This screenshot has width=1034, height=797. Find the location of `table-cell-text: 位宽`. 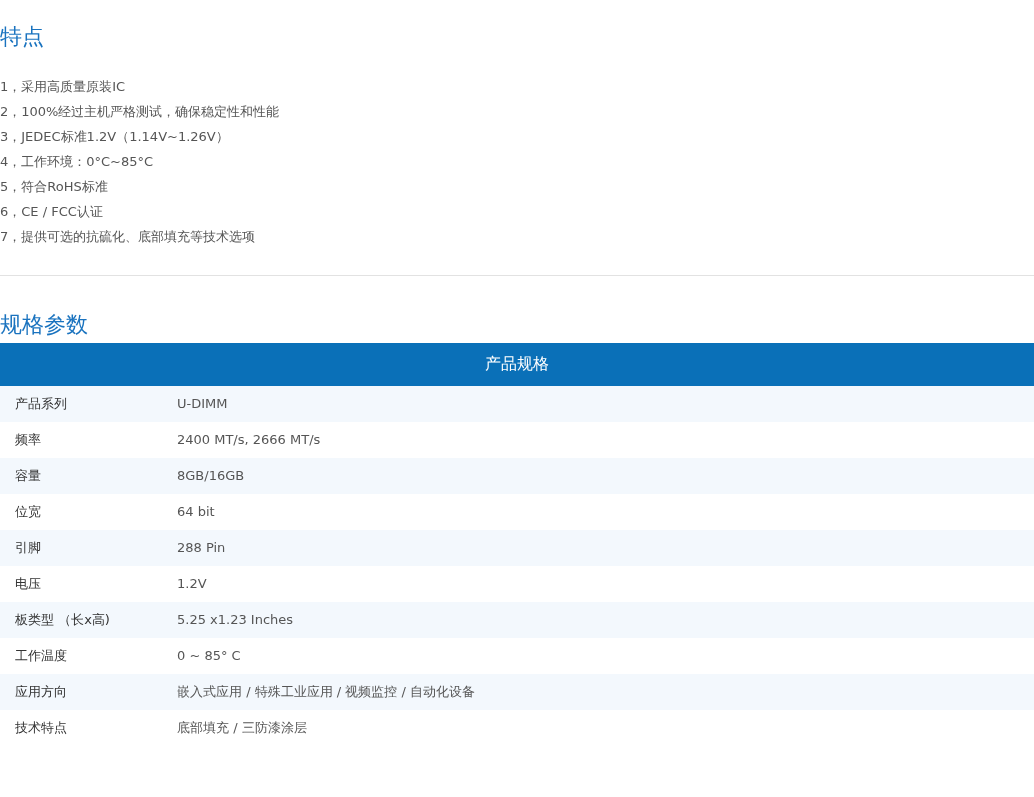

table-cell-text: 位宽 is located at coordinates (28, 512).